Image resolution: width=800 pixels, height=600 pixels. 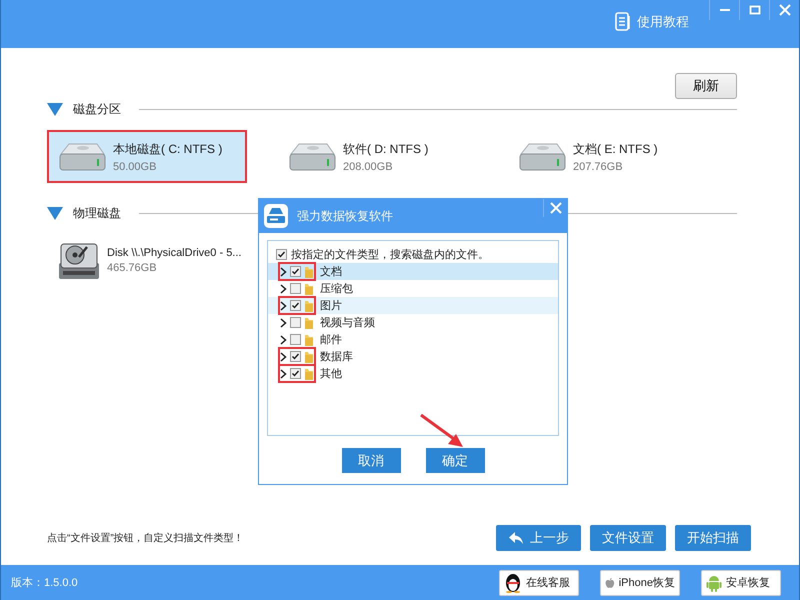 I want to click on status-button: iPhone恢复, so click(x=640, y=583).